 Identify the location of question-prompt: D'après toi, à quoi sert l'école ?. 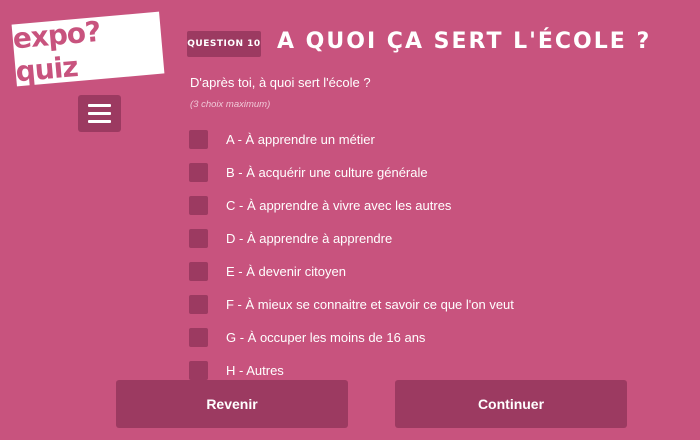
(280, 82).